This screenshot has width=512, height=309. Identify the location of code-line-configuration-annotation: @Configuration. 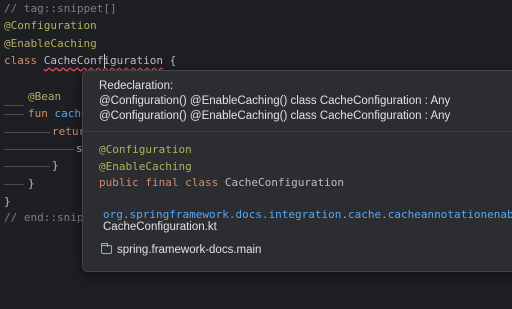
(50, 25).